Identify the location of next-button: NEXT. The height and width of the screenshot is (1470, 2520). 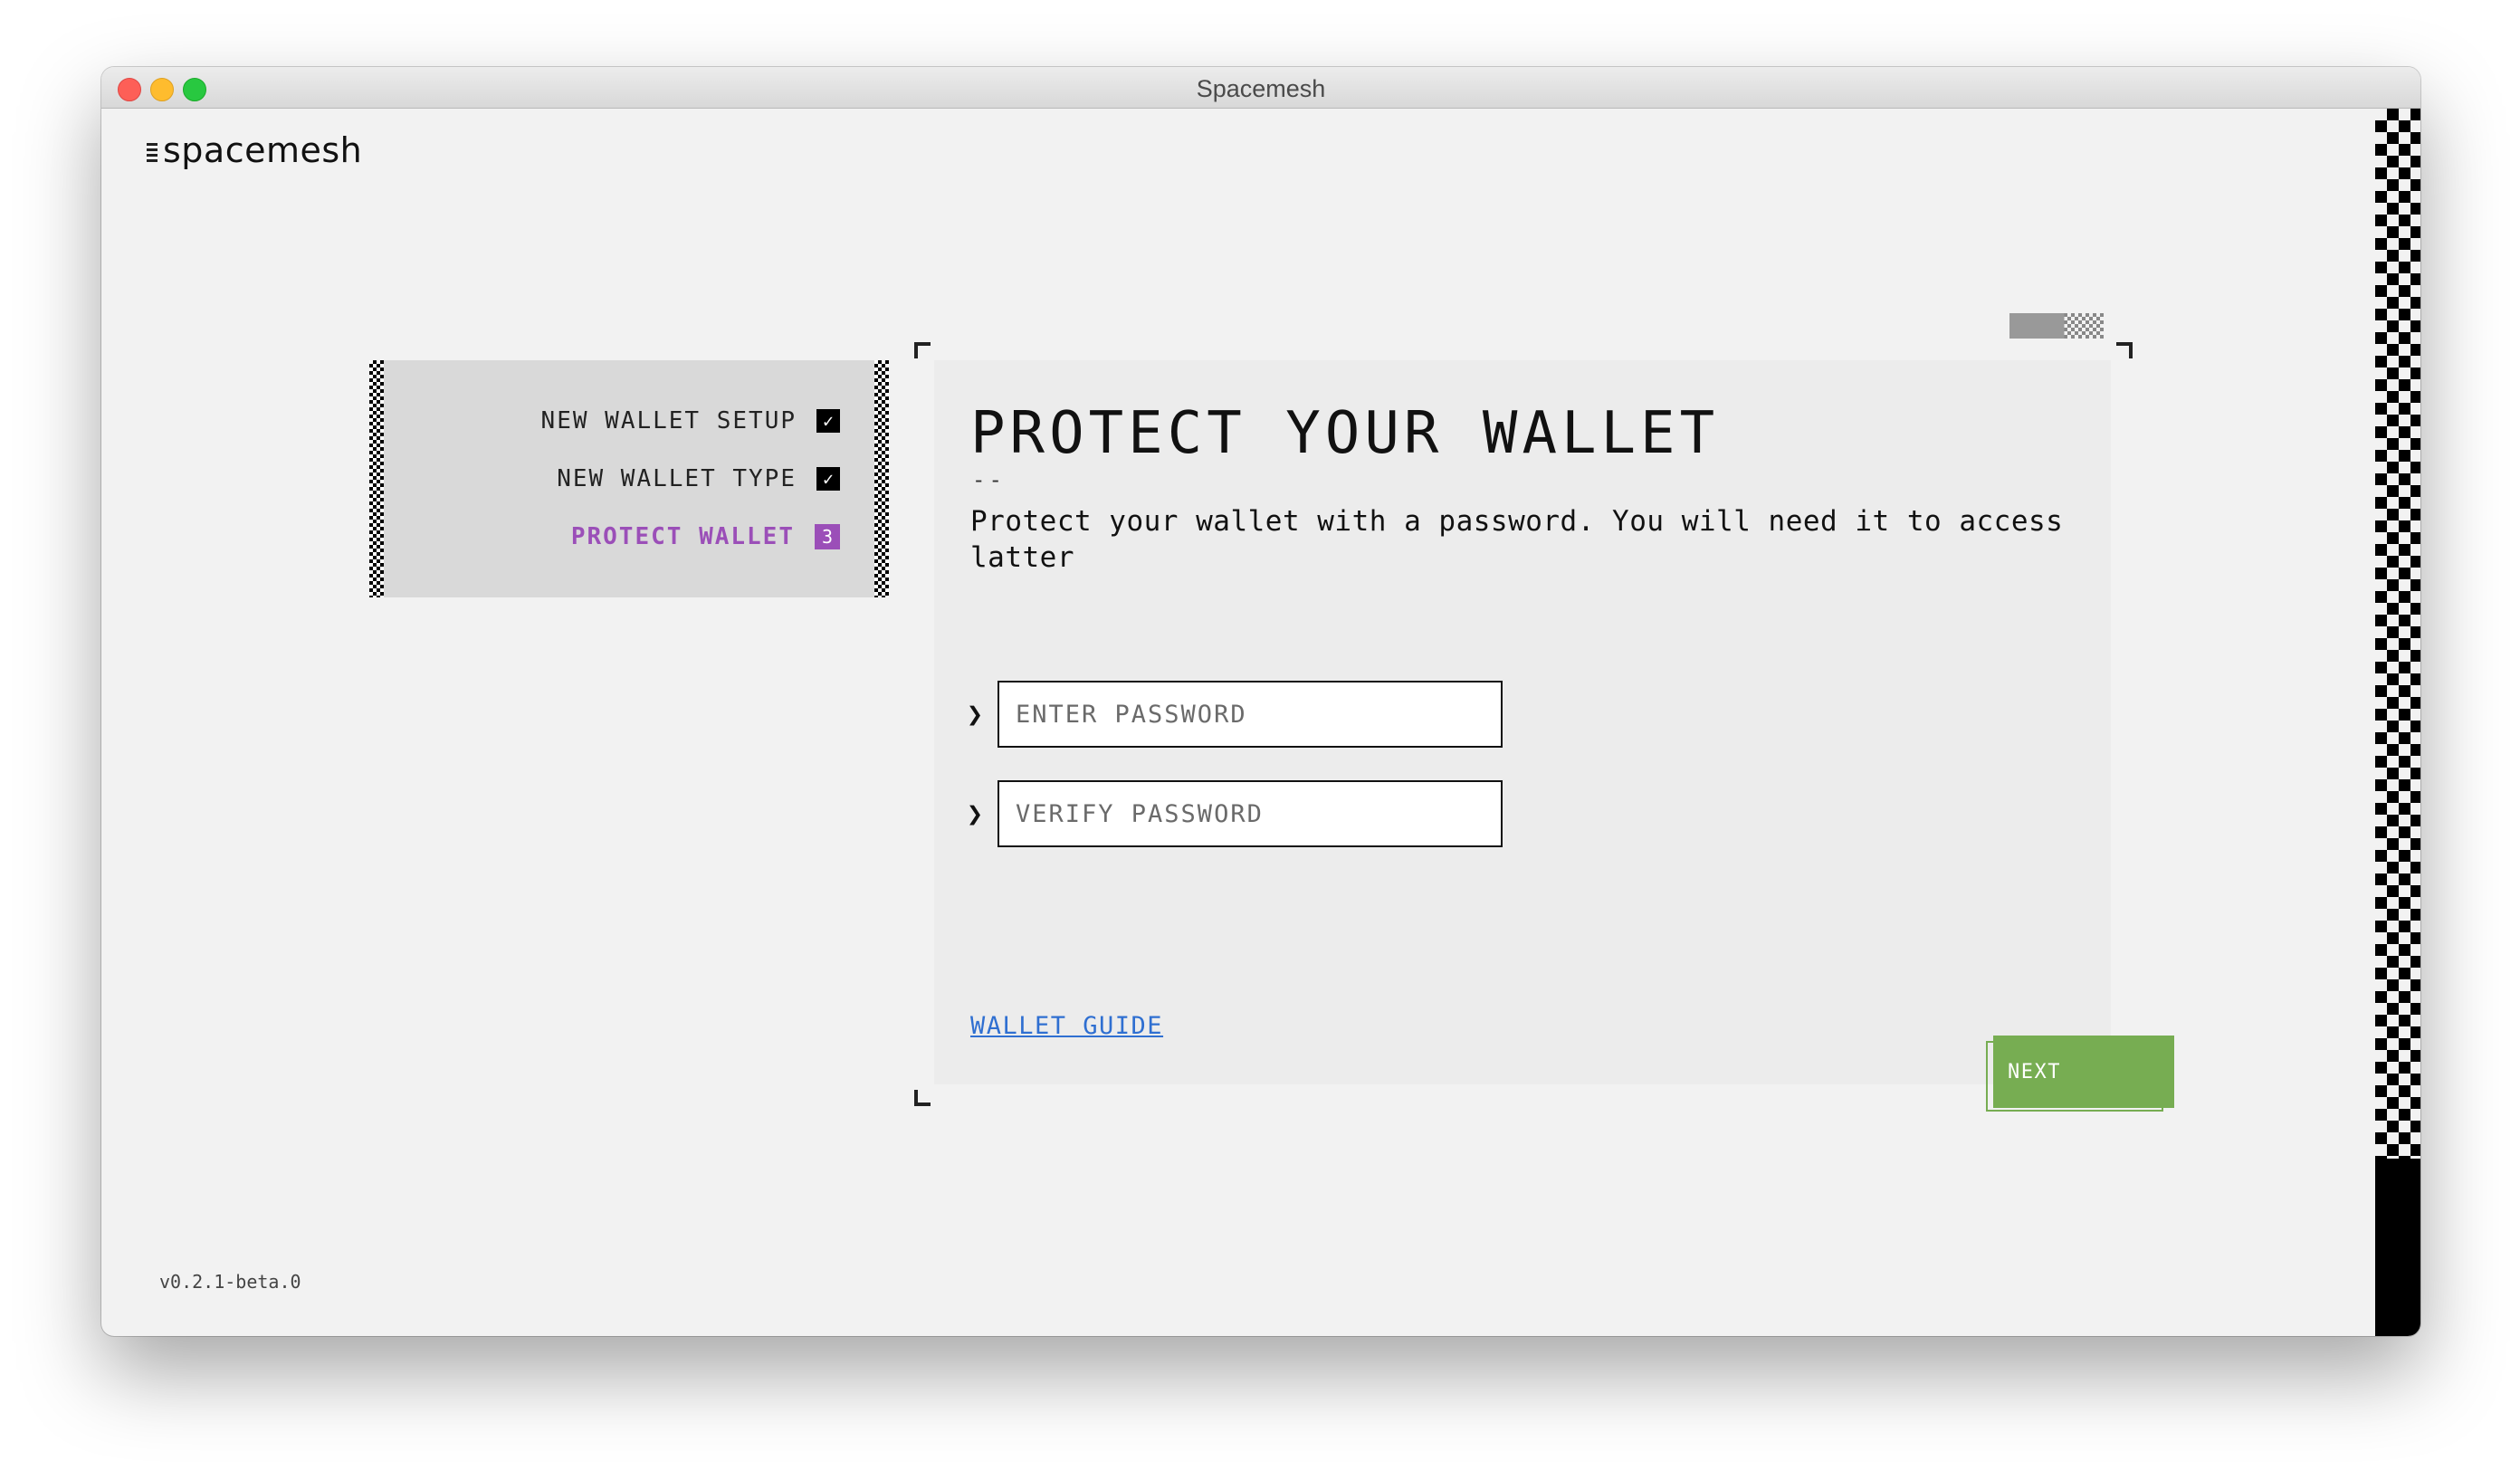
(2083, 1072).